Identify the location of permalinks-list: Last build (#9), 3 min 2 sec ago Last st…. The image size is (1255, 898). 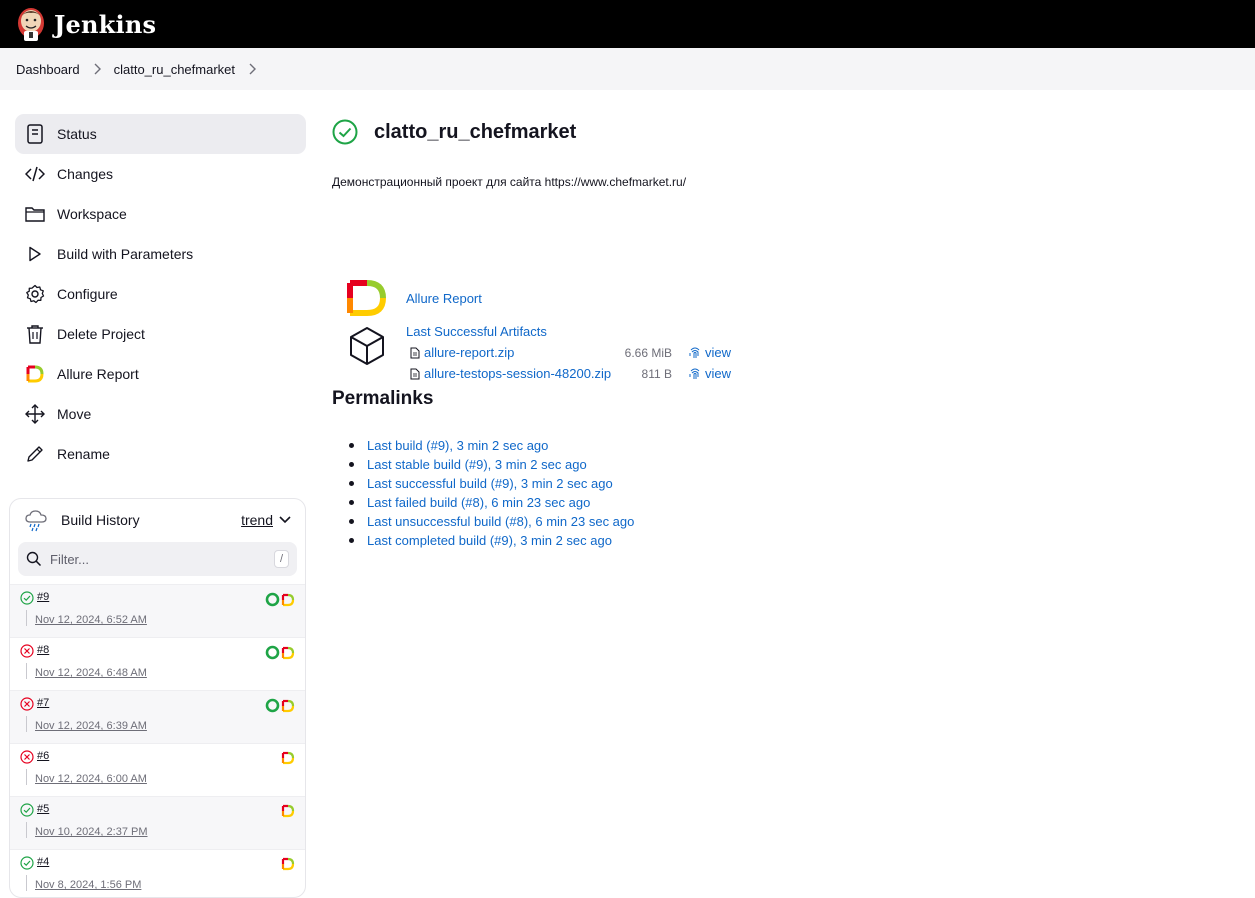
(491, 493).